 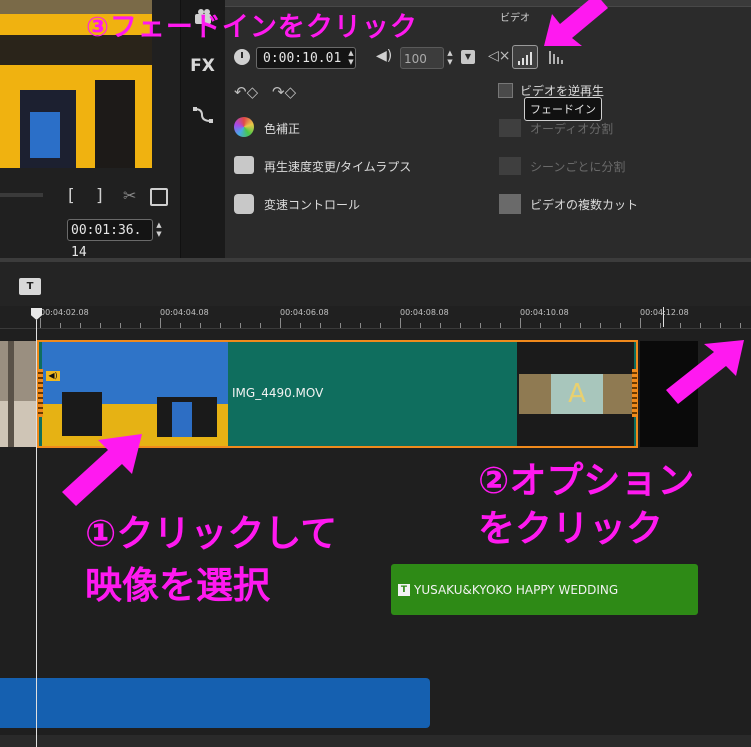 What do you see at coordinates (71, 196) in the screenshot?
I see `mark-in-button: [` at bounding box center [71, 196].